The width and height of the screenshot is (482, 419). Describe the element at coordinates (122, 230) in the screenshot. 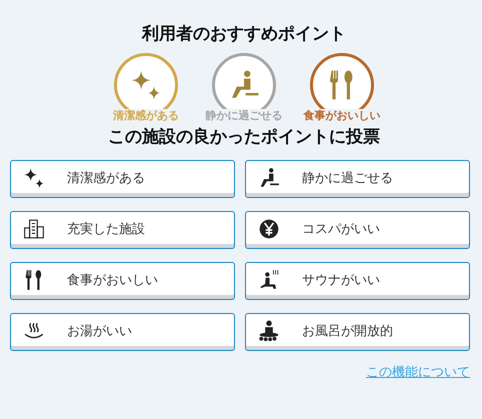

I see `vote-button: 充実した施設` at that location.